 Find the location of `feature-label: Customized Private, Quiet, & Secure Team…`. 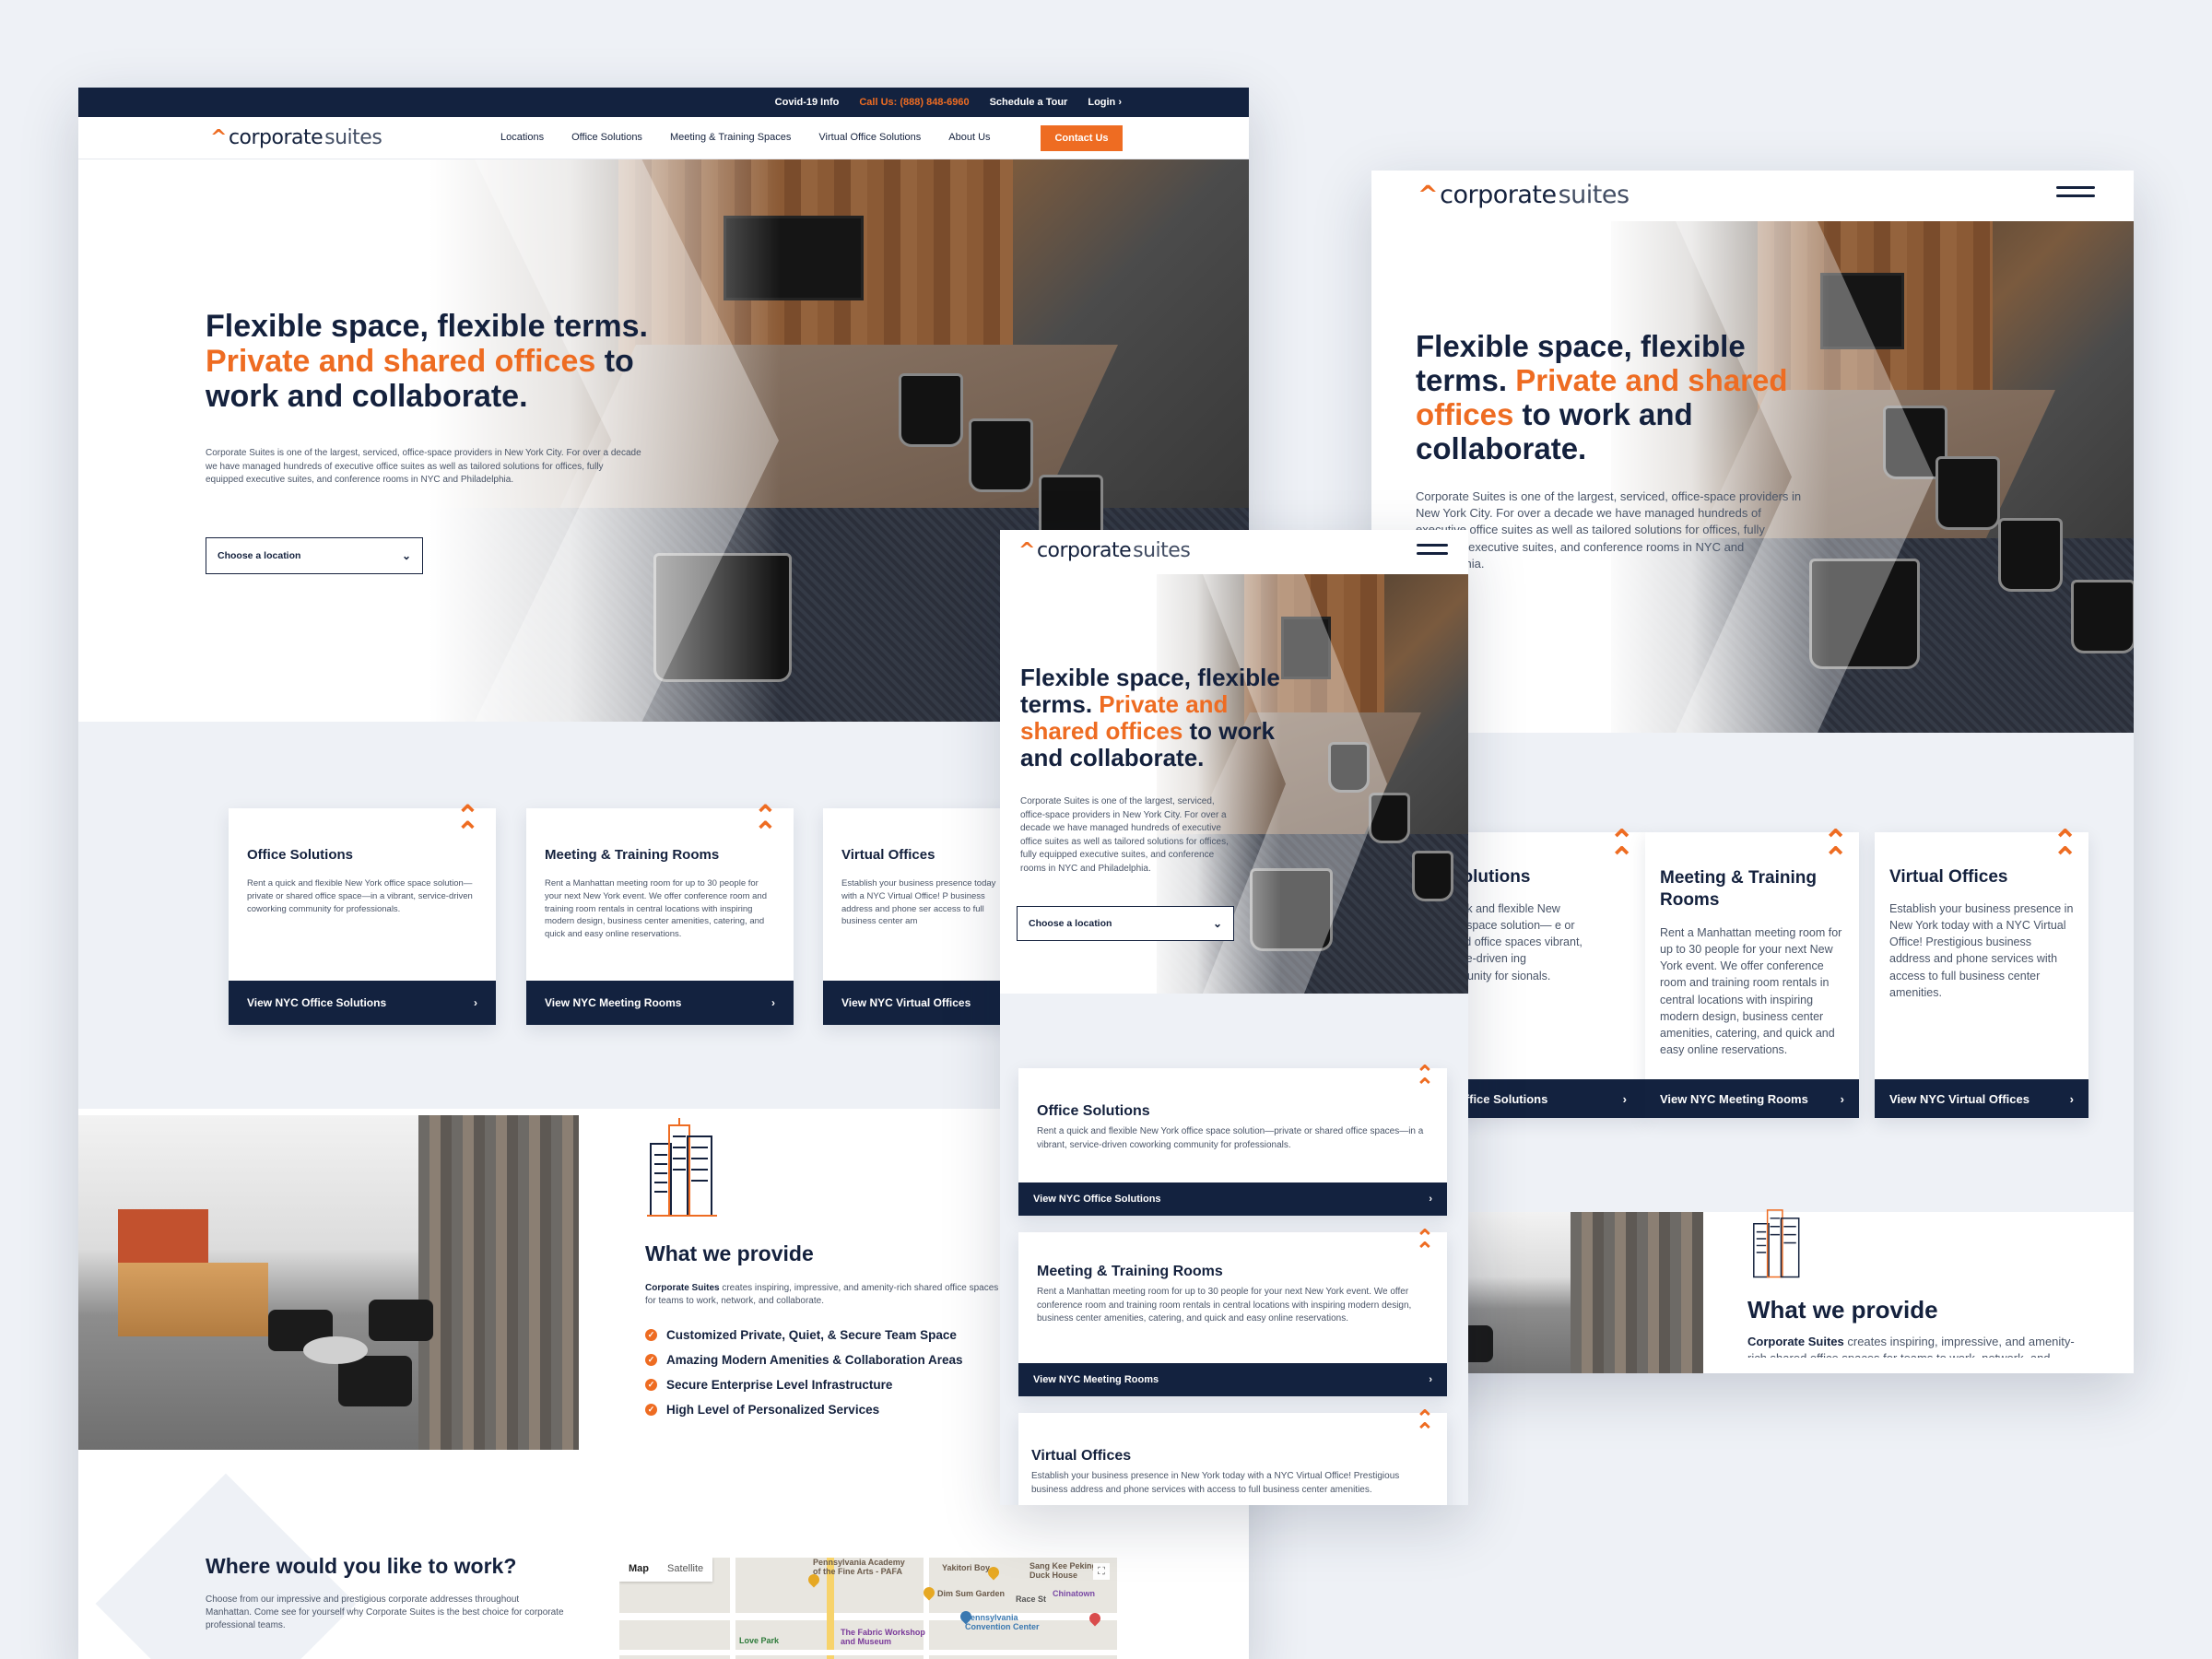

feature-label: Customized Private, Quiet, & Secure Team… is located at coordinates (811, 1335).